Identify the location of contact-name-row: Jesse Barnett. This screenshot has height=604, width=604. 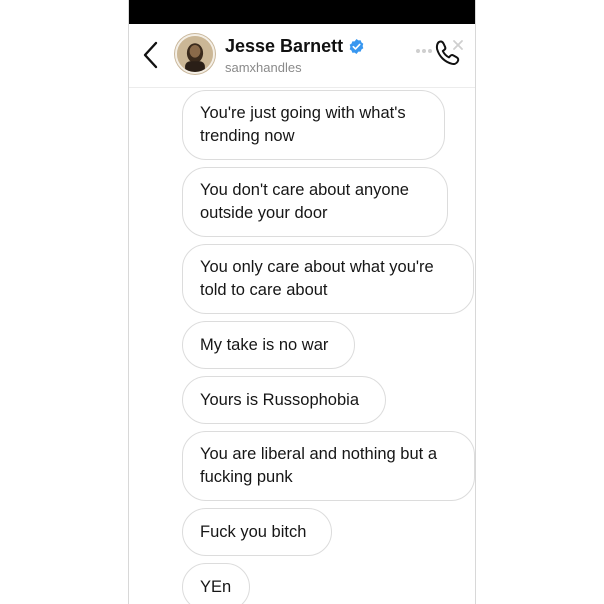
(295, 46).